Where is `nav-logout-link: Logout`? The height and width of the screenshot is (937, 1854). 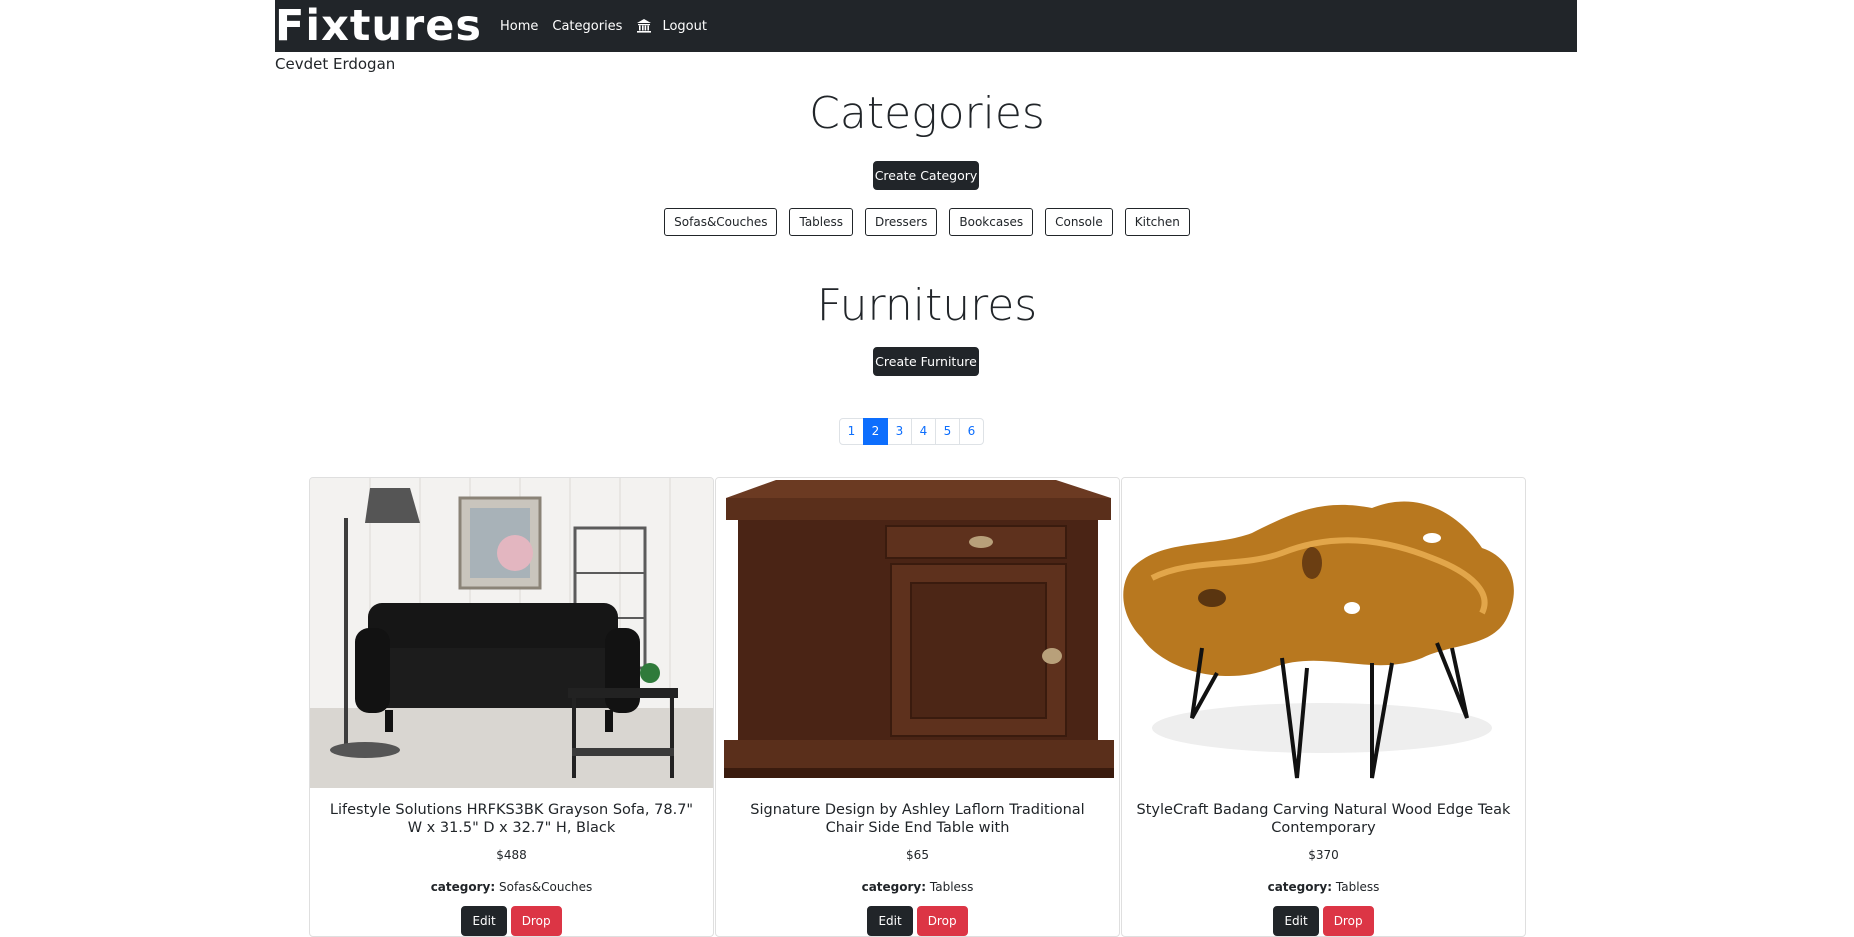 nav-logout-link: Logout is located at coordinates (671, 26).